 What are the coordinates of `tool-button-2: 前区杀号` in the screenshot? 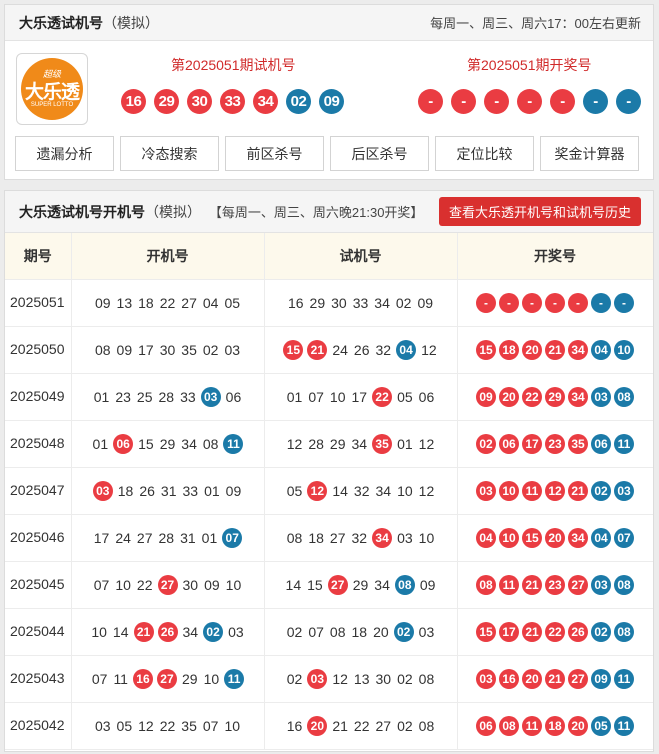 It's located at (274, 153).